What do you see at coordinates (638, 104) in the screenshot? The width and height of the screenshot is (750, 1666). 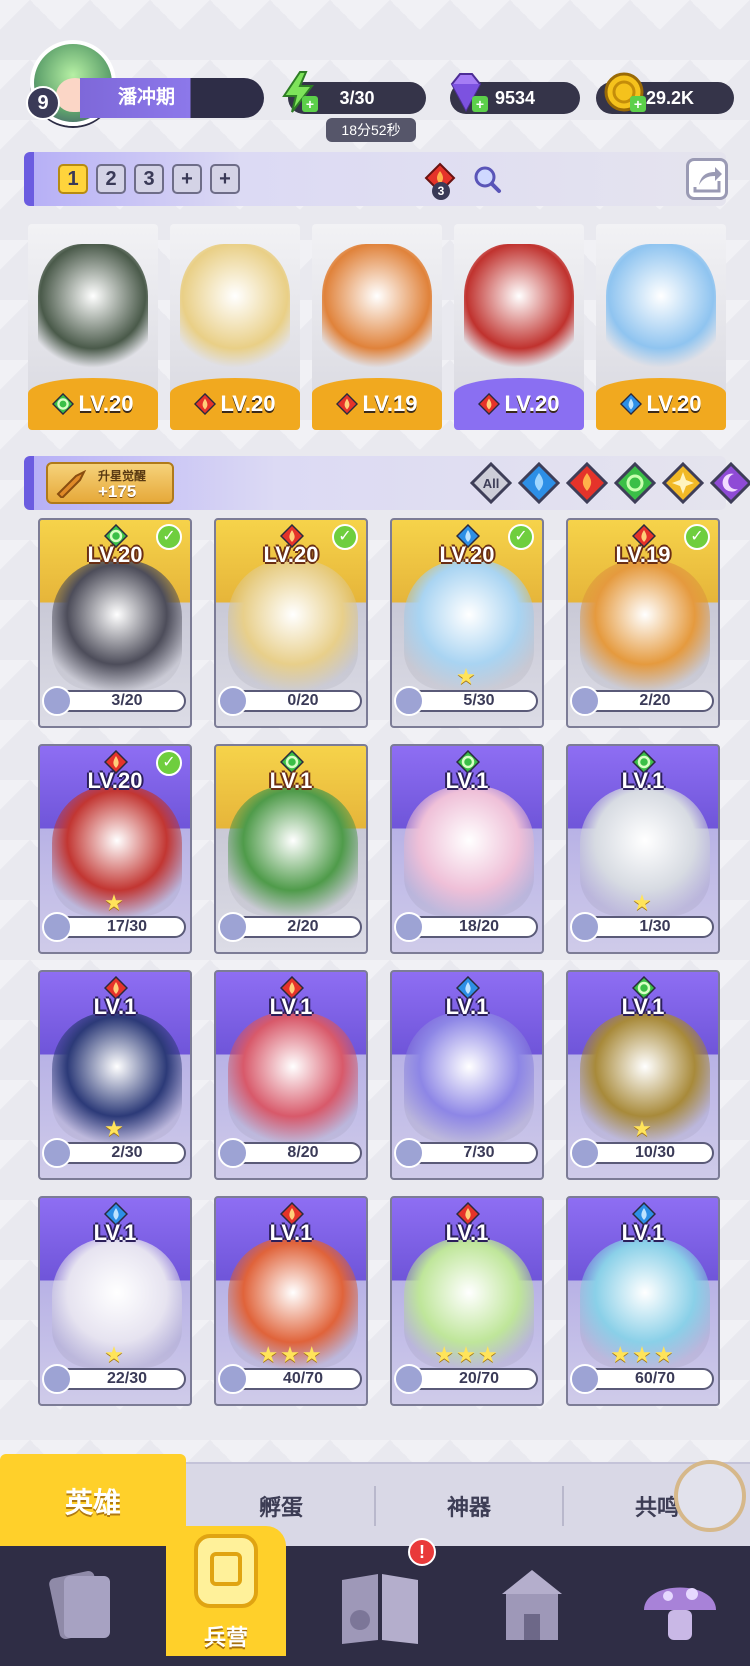 I see `gold-plus-icon: +` at bounding box center [638, 104].